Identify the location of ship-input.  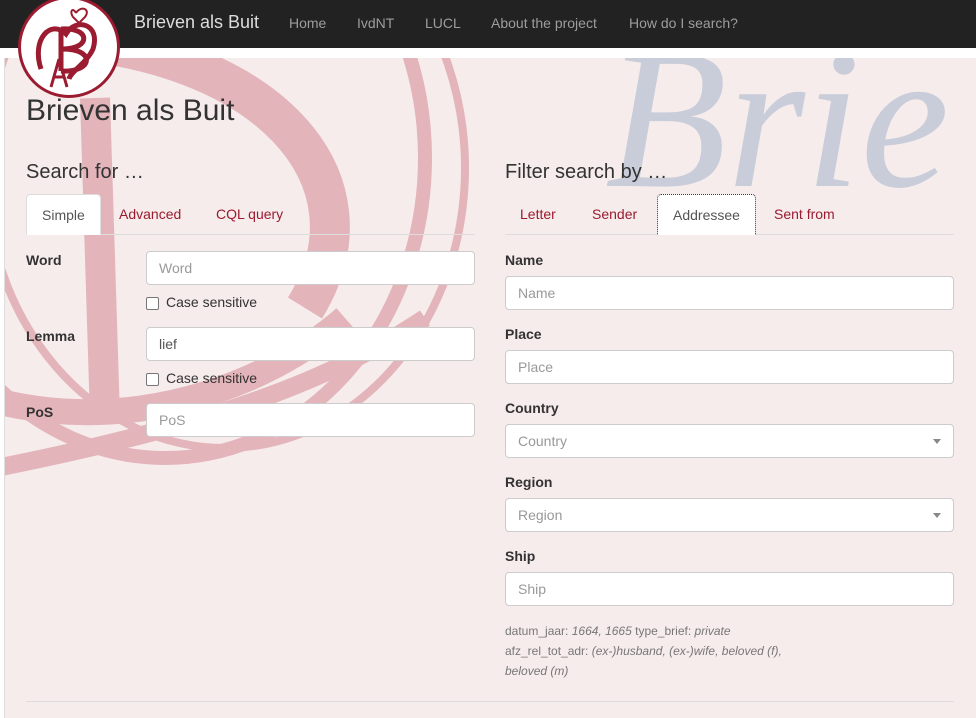
(729, 589).